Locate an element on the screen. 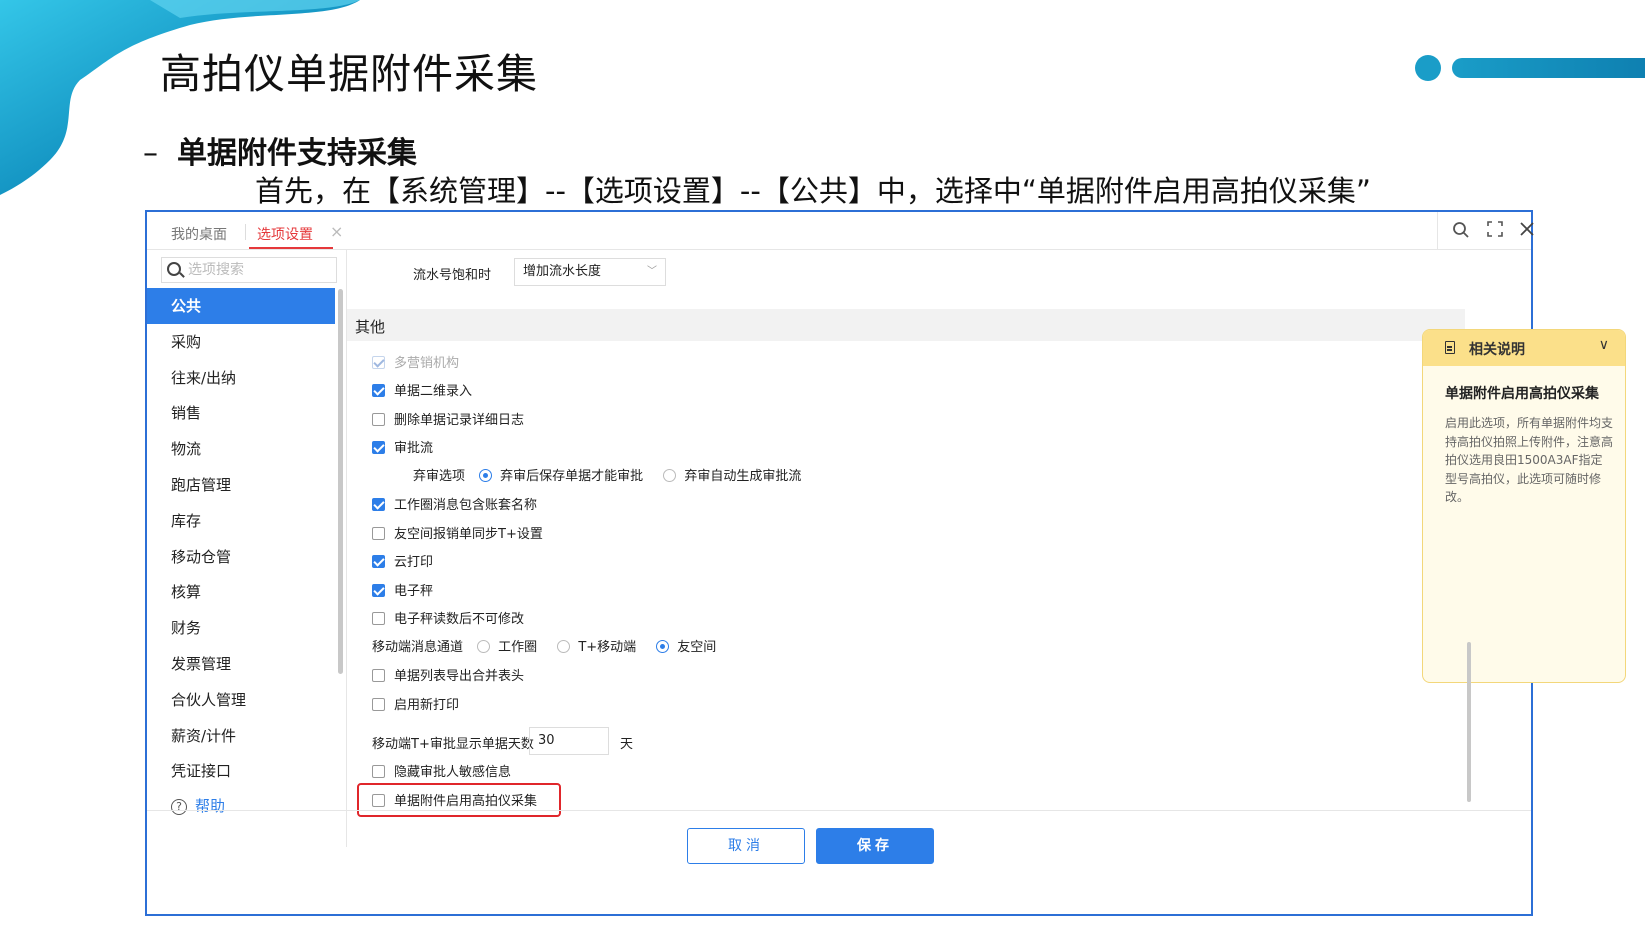  option-row: 删除单据记录详细日志 is located at coordinates (448, 421).